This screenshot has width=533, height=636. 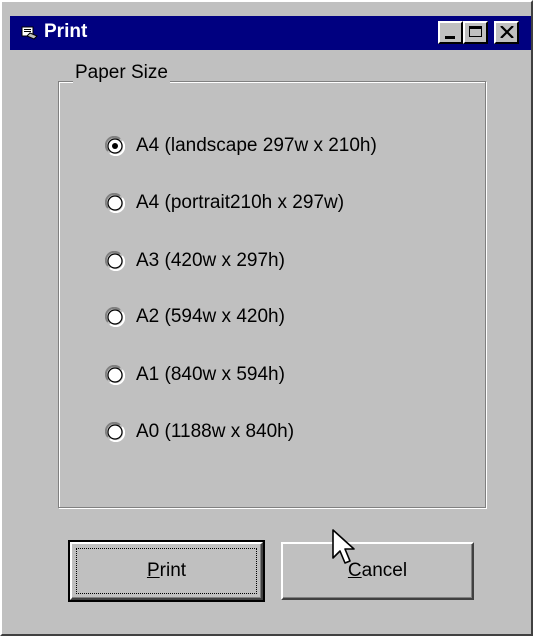 What do you see at coordinates (210, 374) in the screenshot?
I see `paper-size-option-label: A1 (840w x 594h)` at bounding box center [210, 374].